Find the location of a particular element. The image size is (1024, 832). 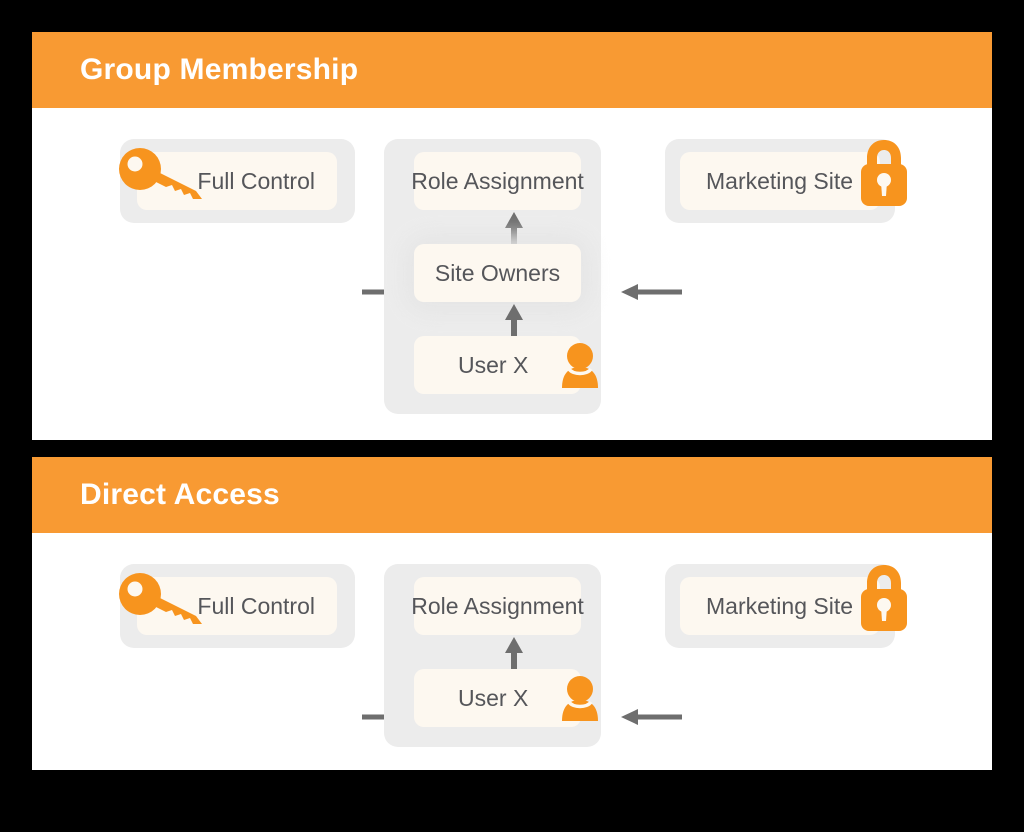

node-marketing-site-label: Marketing Site is located at coordinates (780, 180).